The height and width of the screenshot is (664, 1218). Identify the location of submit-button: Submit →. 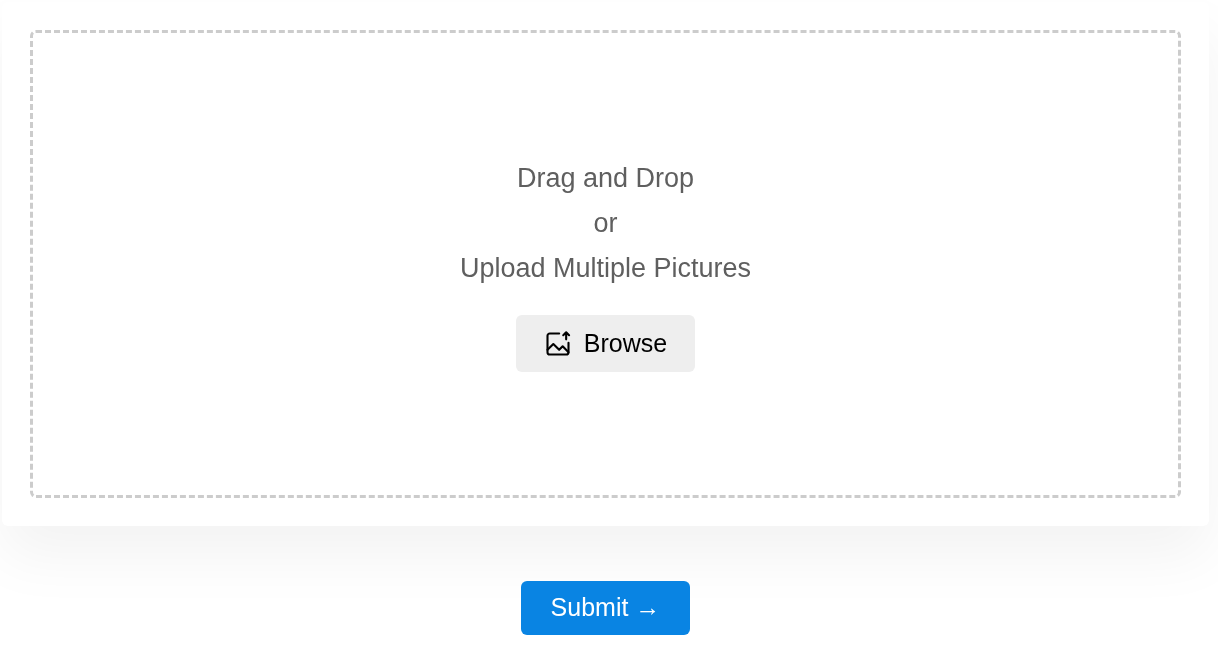
(605, 608).